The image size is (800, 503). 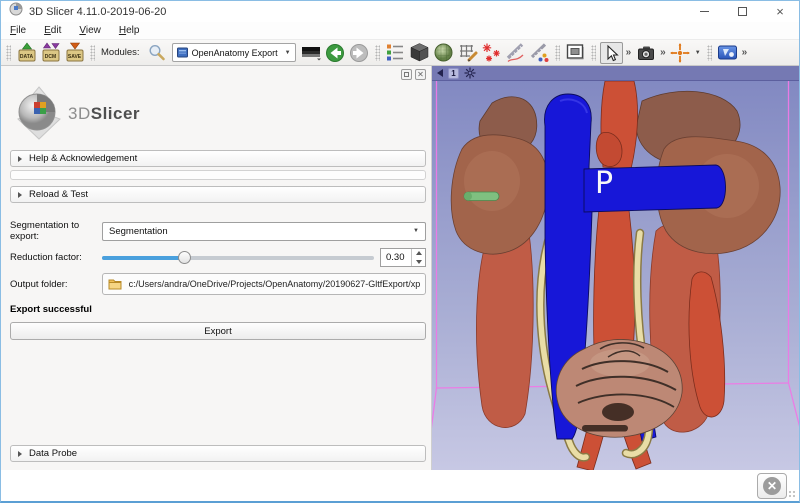 What do you see at coordinates (440, 73) in the screenshot?
I see `previous-view-icon` at bounding box center [440, 73].